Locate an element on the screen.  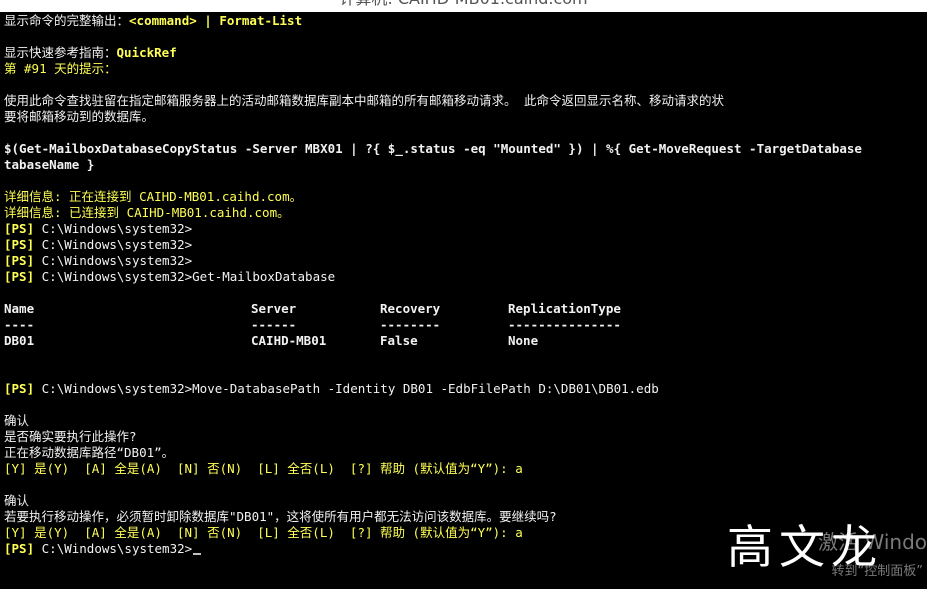
verbose-line: 详细信息: 正在连接到 CAIHD-MB01.caihd.com。 is located at coordinates (153, 196).